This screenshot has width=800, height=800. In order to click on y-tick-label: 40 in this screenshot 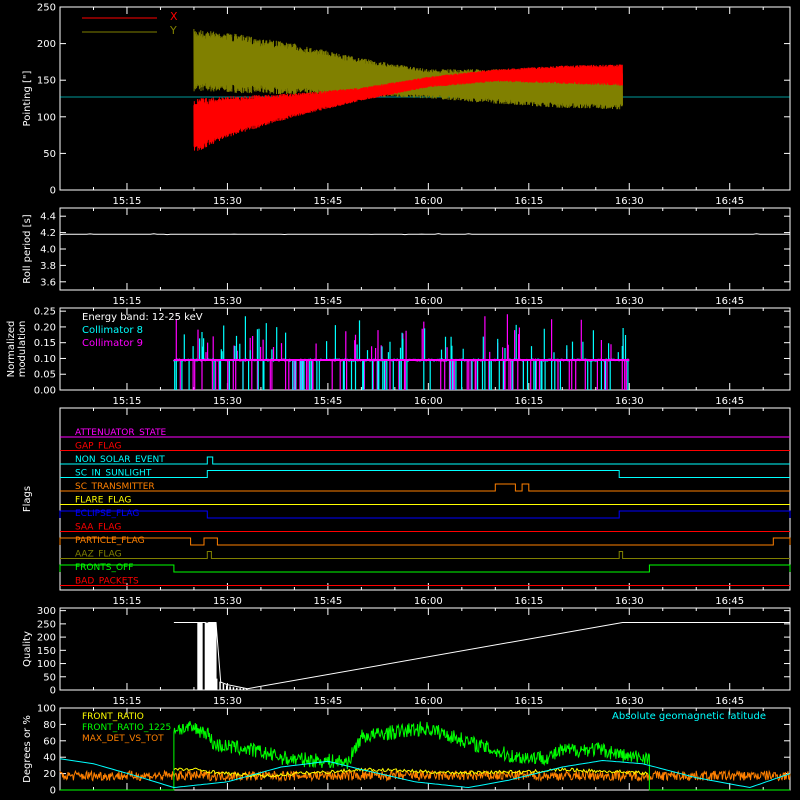, I will do `click(49, 758)`.